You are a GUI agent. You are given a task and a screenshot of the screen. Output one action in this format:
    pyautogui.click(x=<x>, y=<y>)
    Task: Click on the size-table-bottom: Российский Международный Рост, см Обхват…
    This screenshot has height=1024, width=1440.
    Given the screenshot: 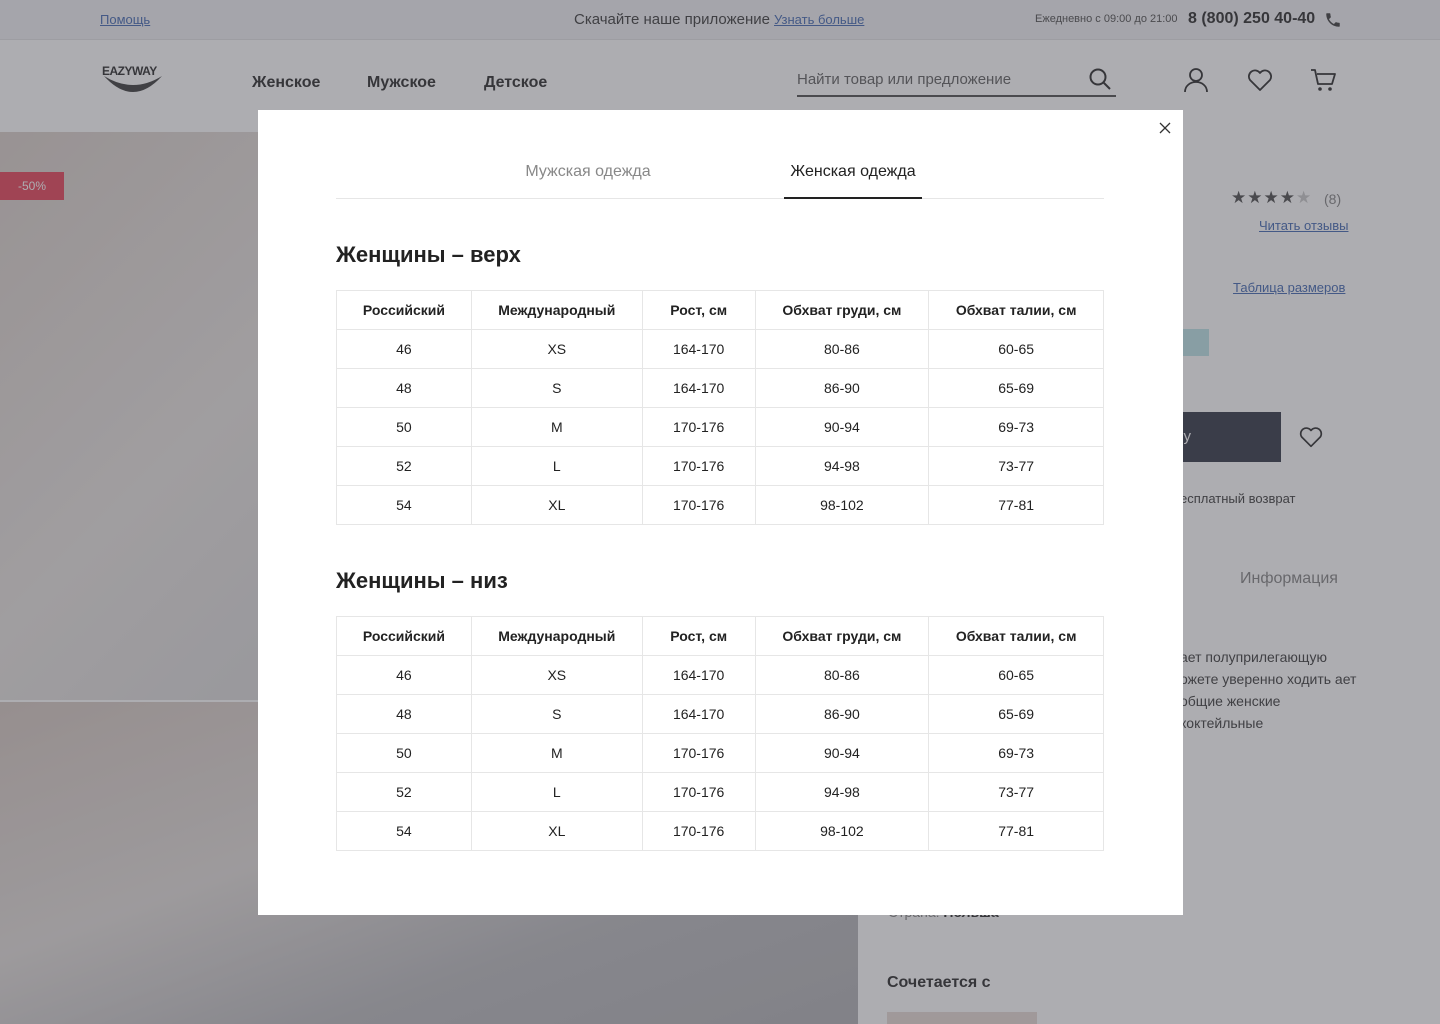 What is the action you would take?
    pyautogui.click(x=720, y=733)
    